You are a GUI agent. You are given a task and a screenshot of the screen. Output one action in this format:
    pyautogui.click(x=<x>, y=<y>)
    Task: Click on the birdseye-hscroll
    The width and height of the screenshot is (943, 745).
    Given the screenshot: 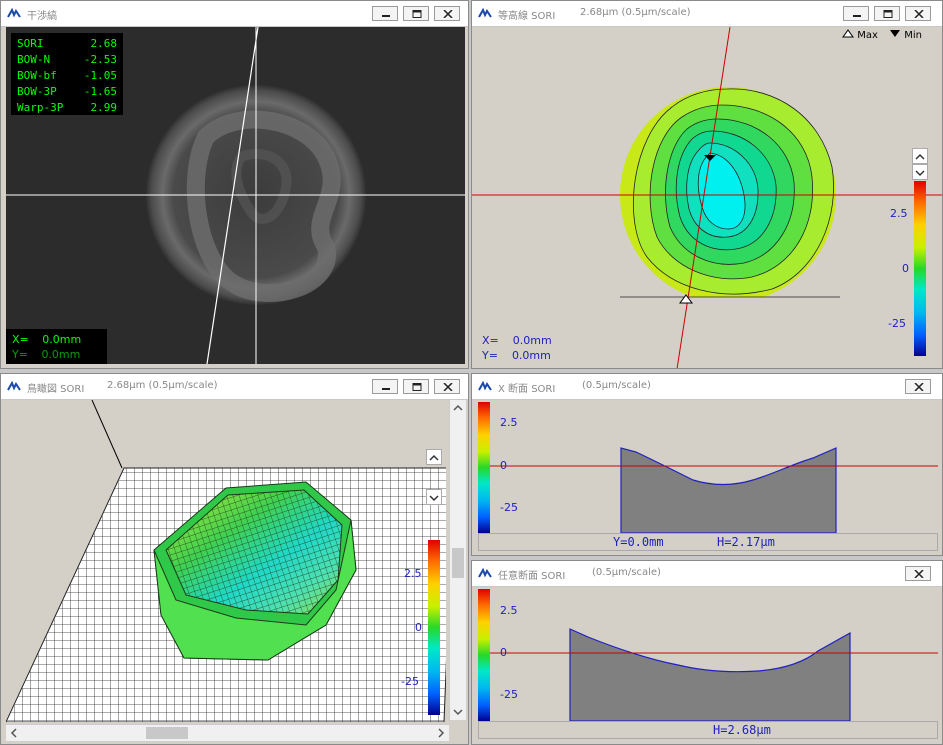 What is the action you would take?
    pyautogui.click(x=227, y=732)
    